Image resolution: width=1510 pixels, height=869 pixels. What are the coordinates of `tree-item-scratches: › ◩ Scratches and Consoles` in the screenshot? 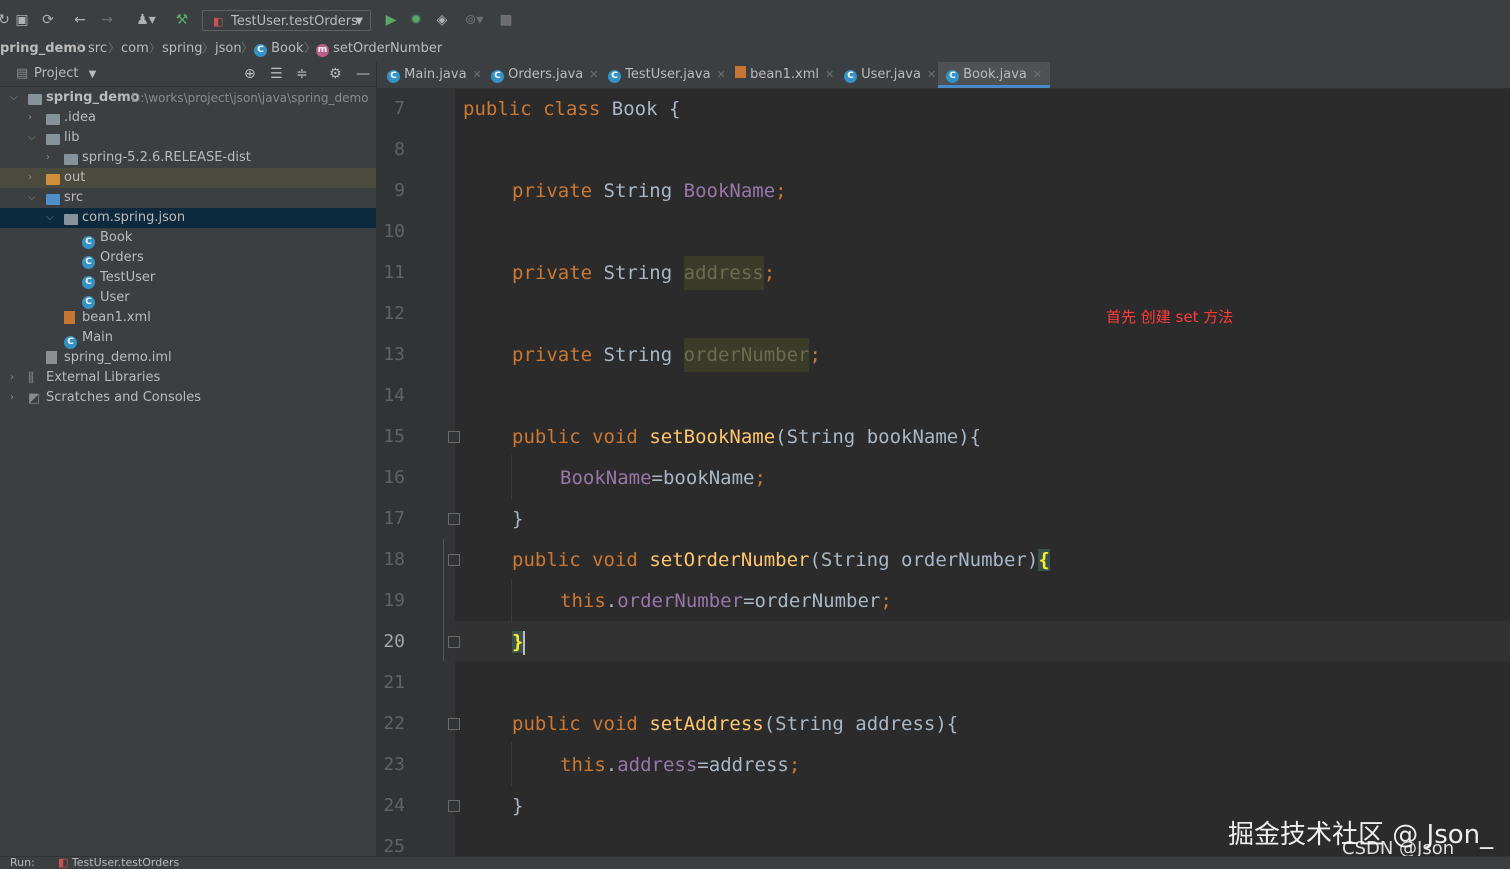 It's located at (188, 398).